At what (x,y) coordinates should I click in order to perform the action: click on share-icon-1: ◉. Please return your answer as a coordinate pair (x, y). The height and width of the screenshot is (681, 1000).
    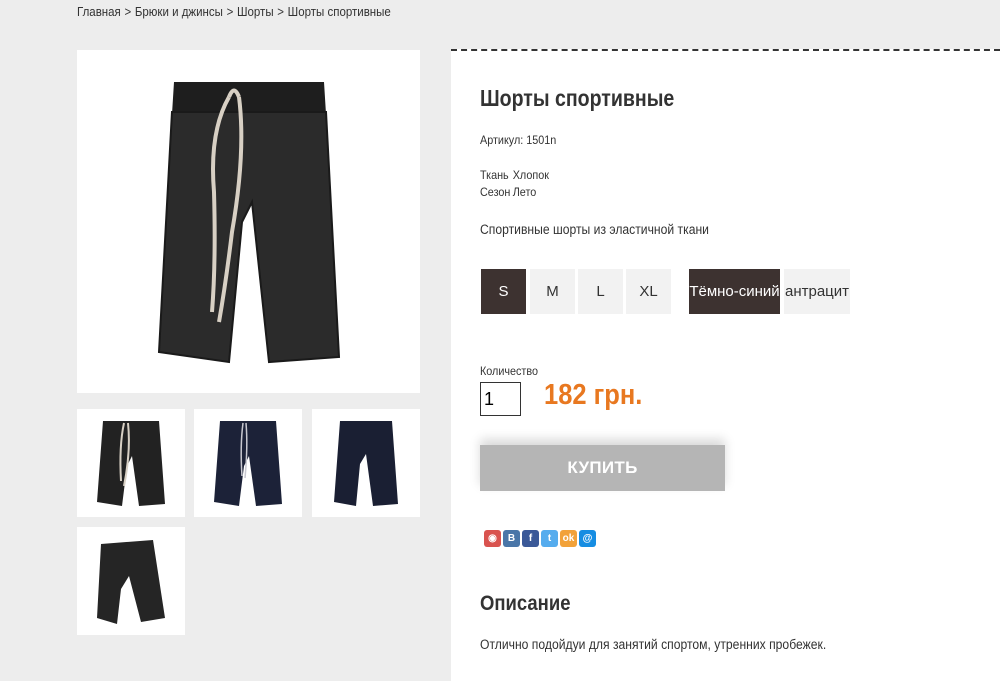
    Looking at the image, I should click on (492, 538).